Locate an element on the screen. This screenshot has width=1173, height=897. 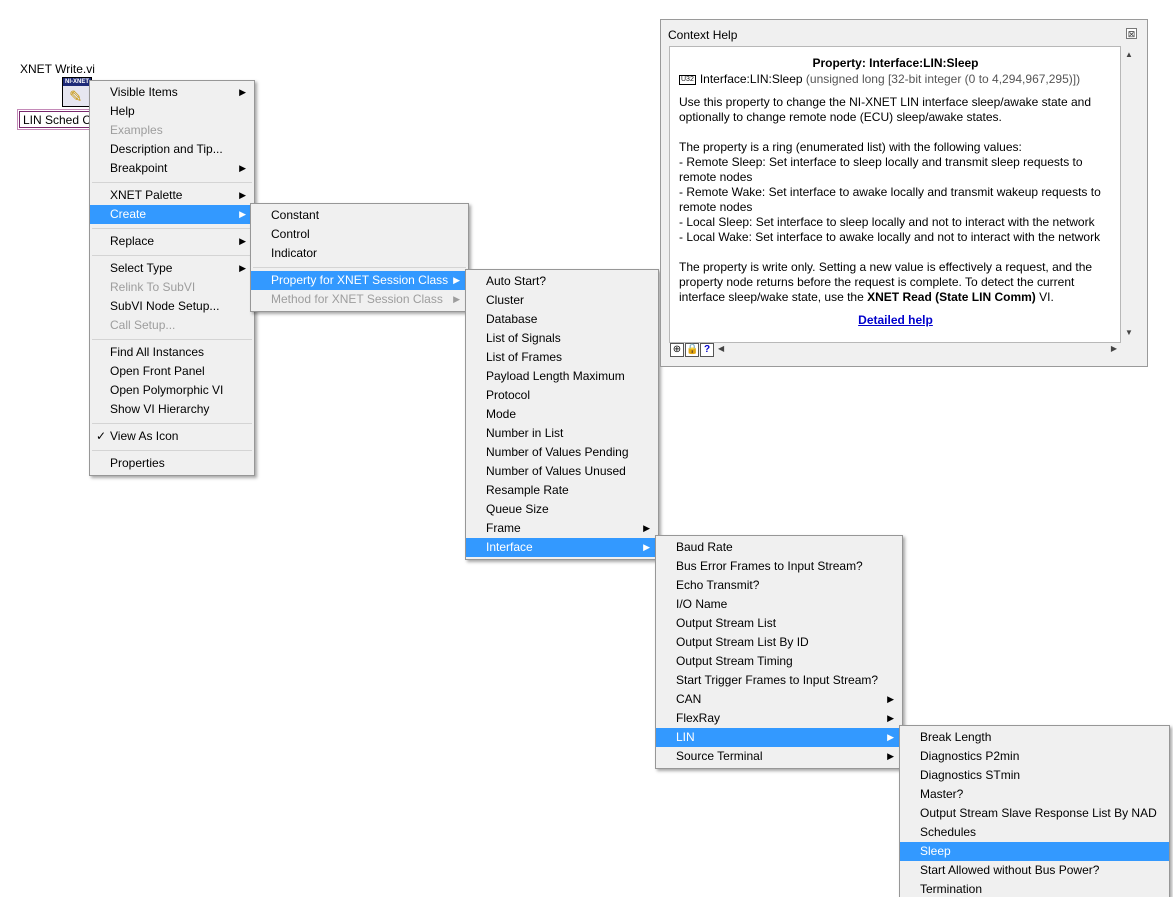
menu-item-breakpoint: Breakpoint ▶ is located at coordinates (172, 168).